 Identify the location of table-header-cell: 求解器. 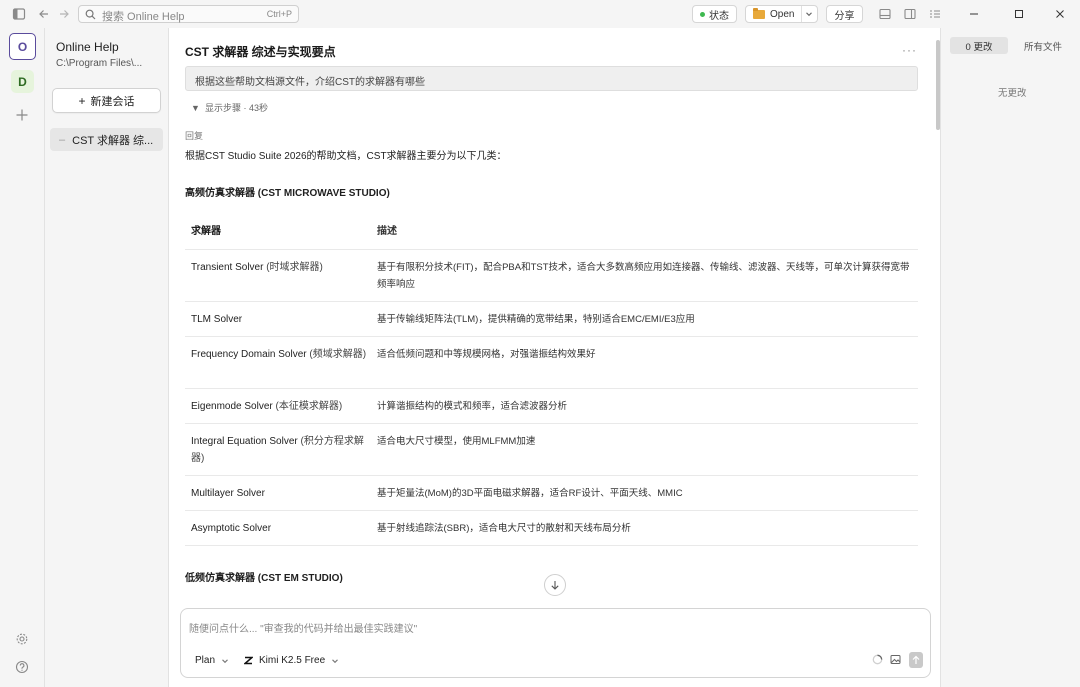
(206, 231).